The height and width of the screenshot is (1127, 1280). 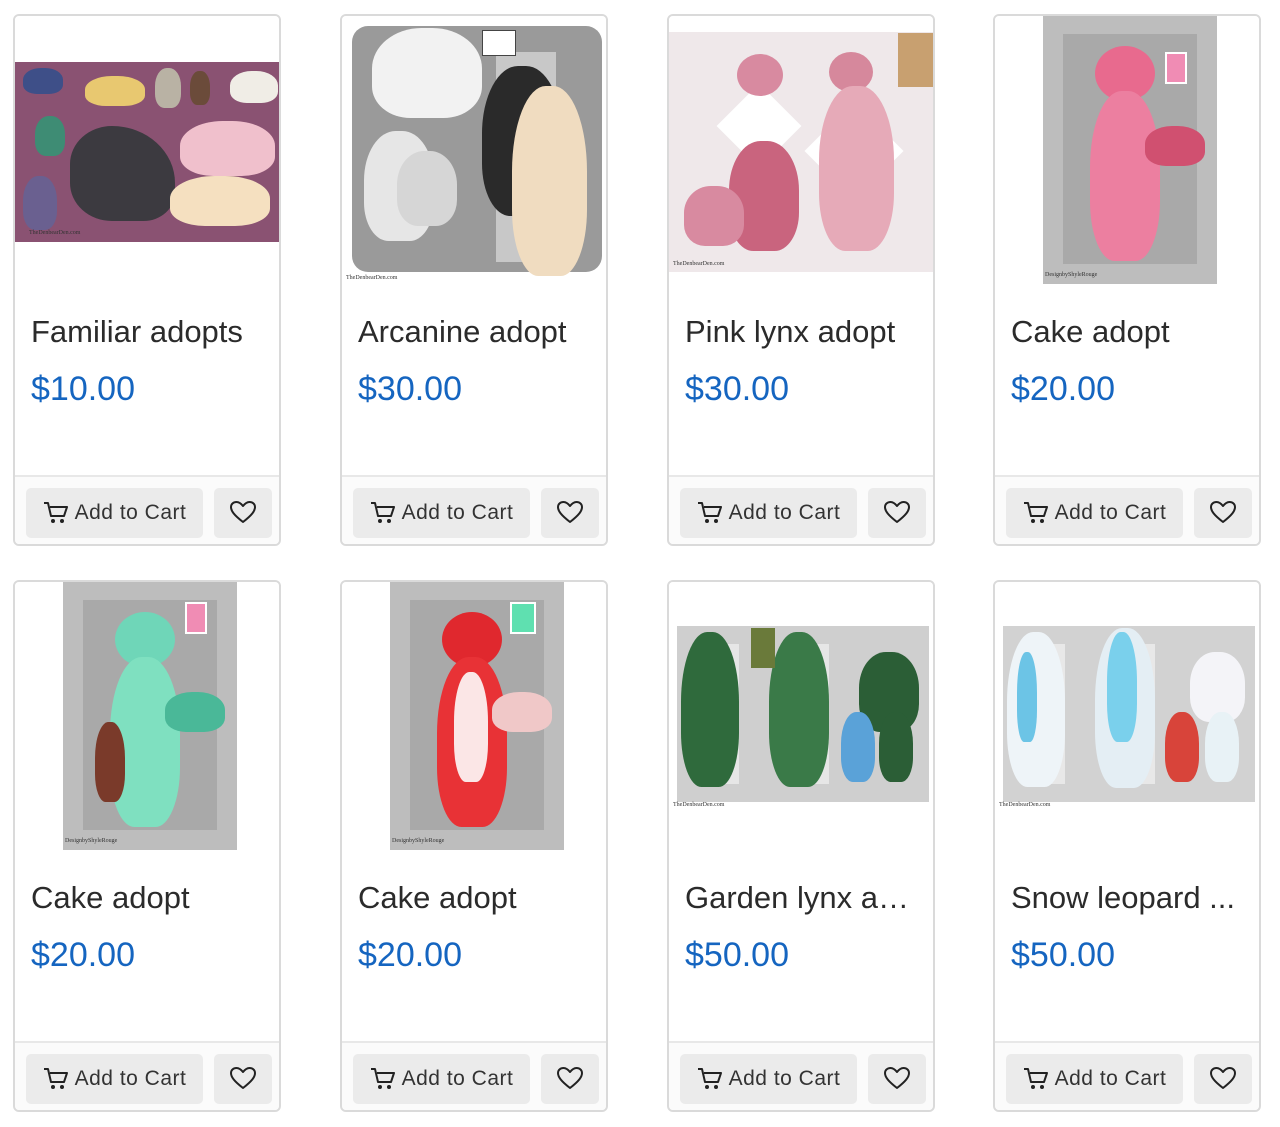 What do you see at coordinates (803, 332) in the screenshot?
I see `product-title: Pink lynx adopt` at bounding box center [803, 332].